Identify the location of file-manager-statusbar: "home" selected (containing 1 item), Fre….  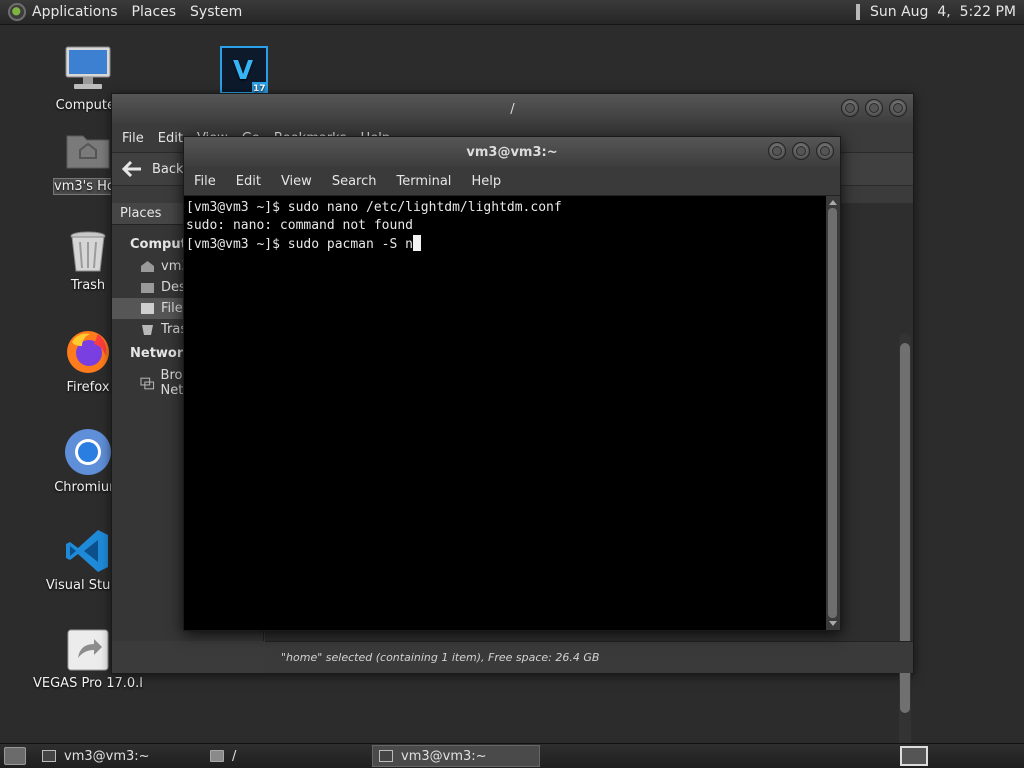
(589, 657).